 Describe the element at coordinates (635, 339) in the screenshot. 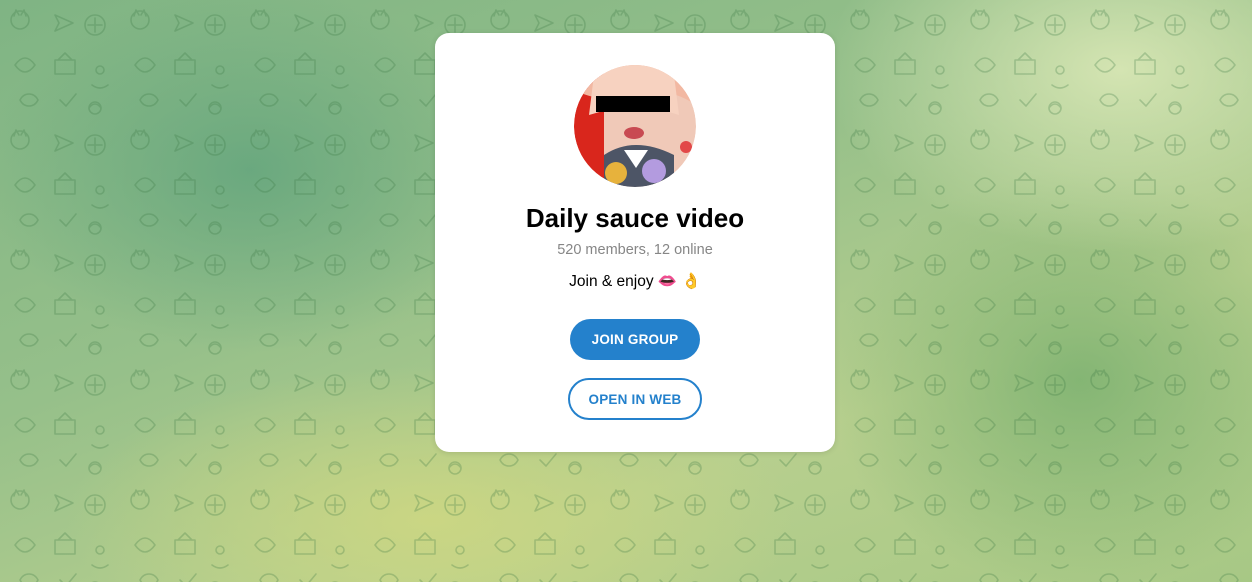

I see `join-group-button: JOIN GROUP` at that location.